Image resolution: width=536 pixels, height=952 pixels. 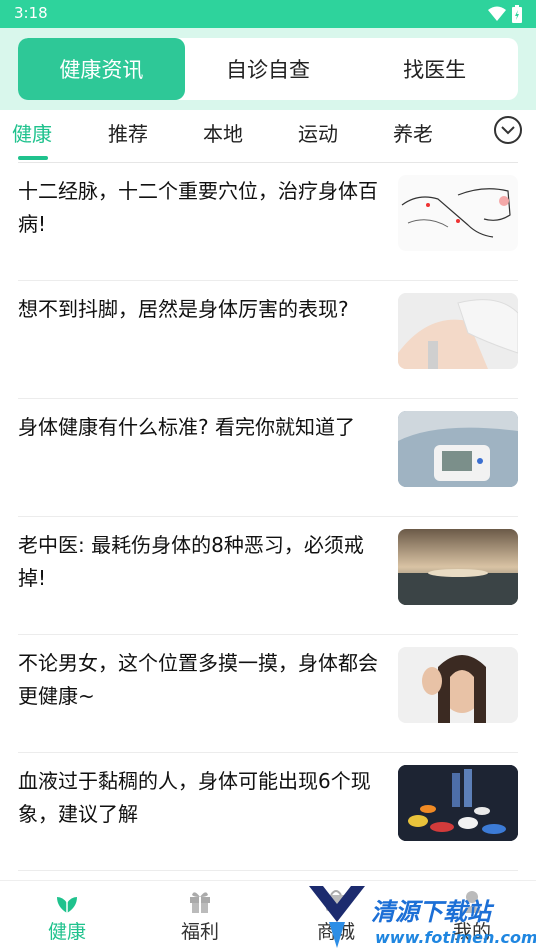 What do you see at coordinates (200, 902) in the screenshot?
I see `gift-icon` at bounding box center [200, 902].